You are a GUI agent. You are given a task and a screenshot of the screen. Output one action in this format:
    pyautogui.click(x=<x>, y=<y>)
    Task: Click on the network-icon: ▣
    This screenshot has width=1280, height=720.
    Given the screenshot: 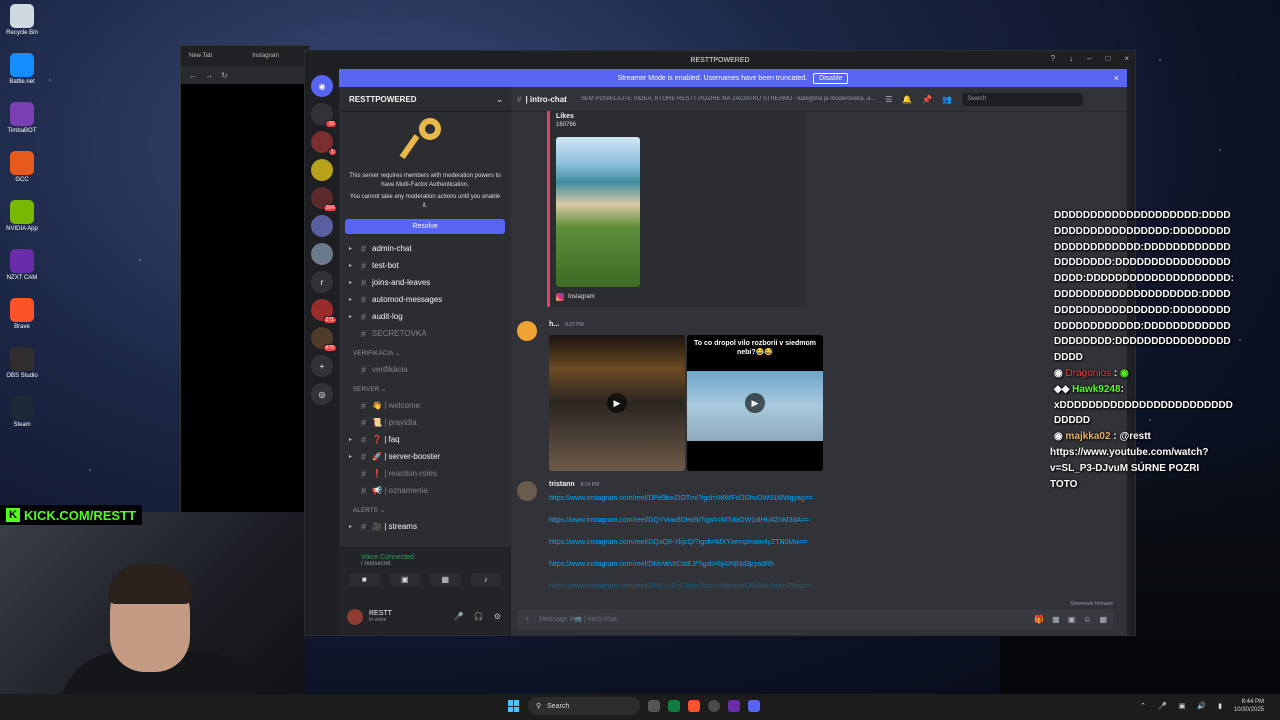 What is the action you would take?
    pyautogui.click(x=1182, y=706)
    